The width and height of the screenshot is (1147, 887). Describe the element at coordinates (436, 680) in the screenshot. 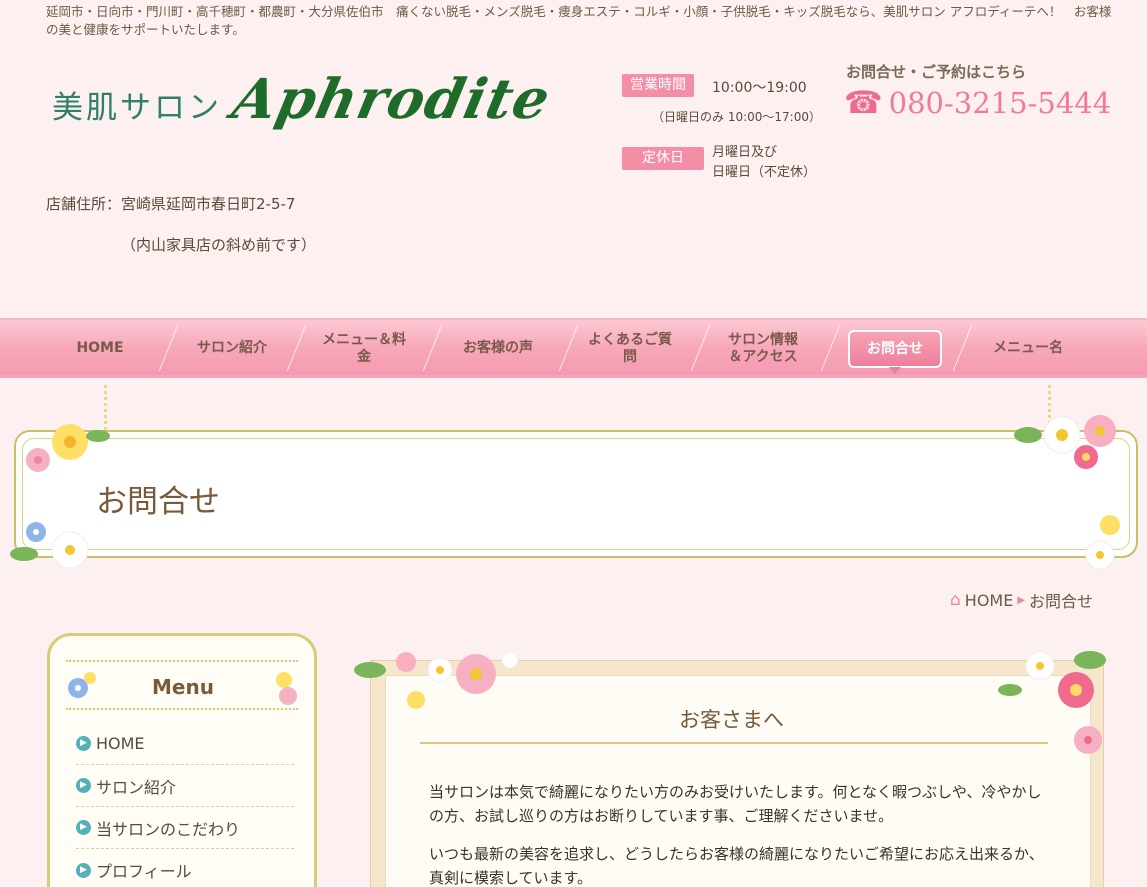

I see `flower-cluster-card-left-icon` at that location.